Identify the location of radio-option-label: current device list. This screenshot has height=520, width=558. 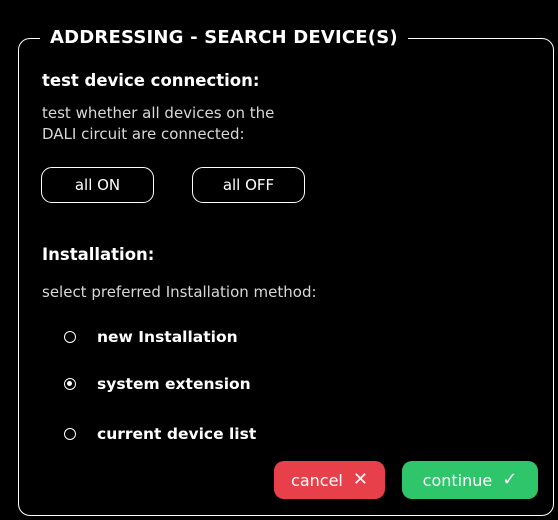
(177, 434).